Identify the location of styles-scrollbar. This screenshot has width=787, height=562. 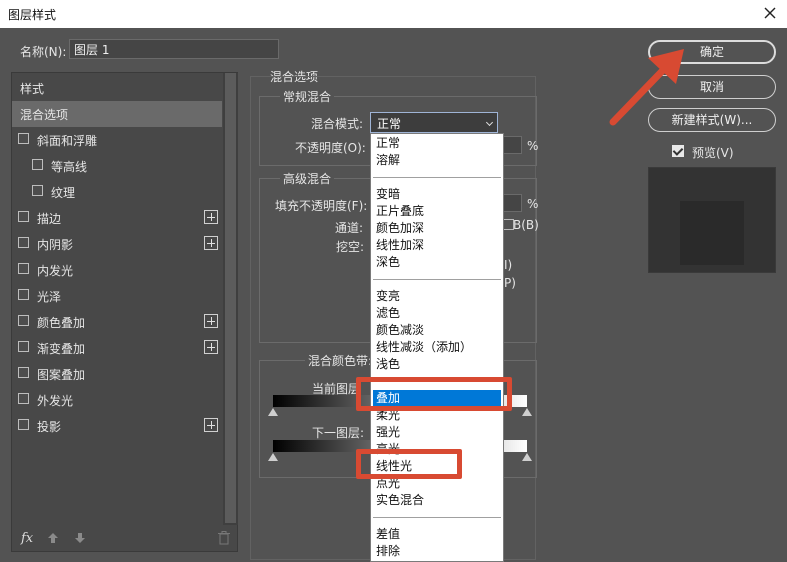
(230, 299).